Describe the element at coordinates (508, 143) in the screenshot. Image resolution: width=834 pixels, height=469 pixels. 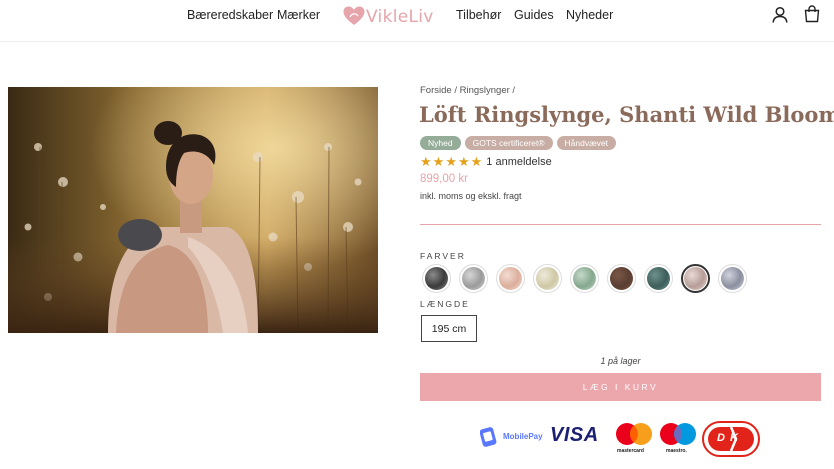
I see `badge-gots: GOTS certificeret®` at that location.